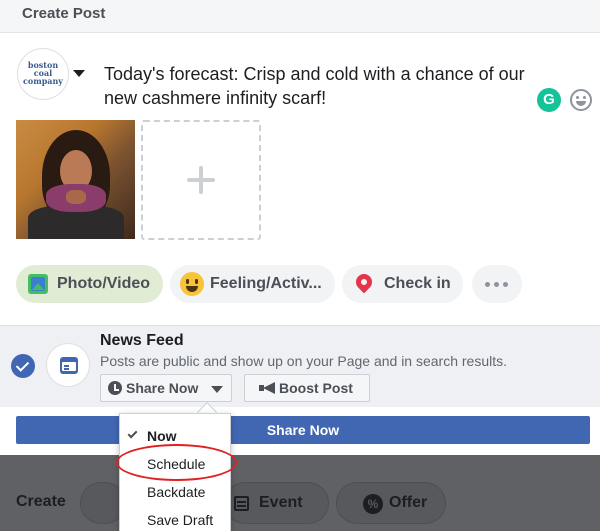 Image resolution: width=600 pixels, height=531 pixels. Describe the element at coordinates (417, 283) in the screenshot. I see `check-in-label: Check in` at that location.